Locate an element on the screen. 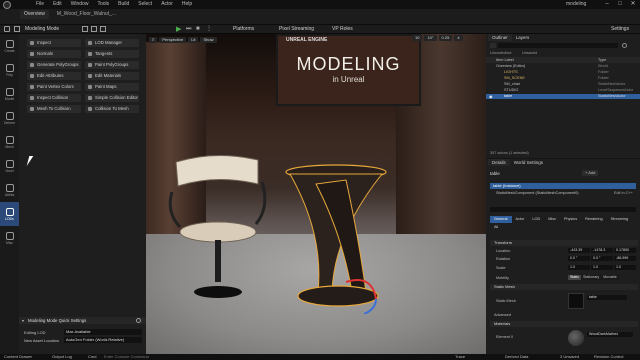  maximize-icon: □ is located at coordinates (620, 4).